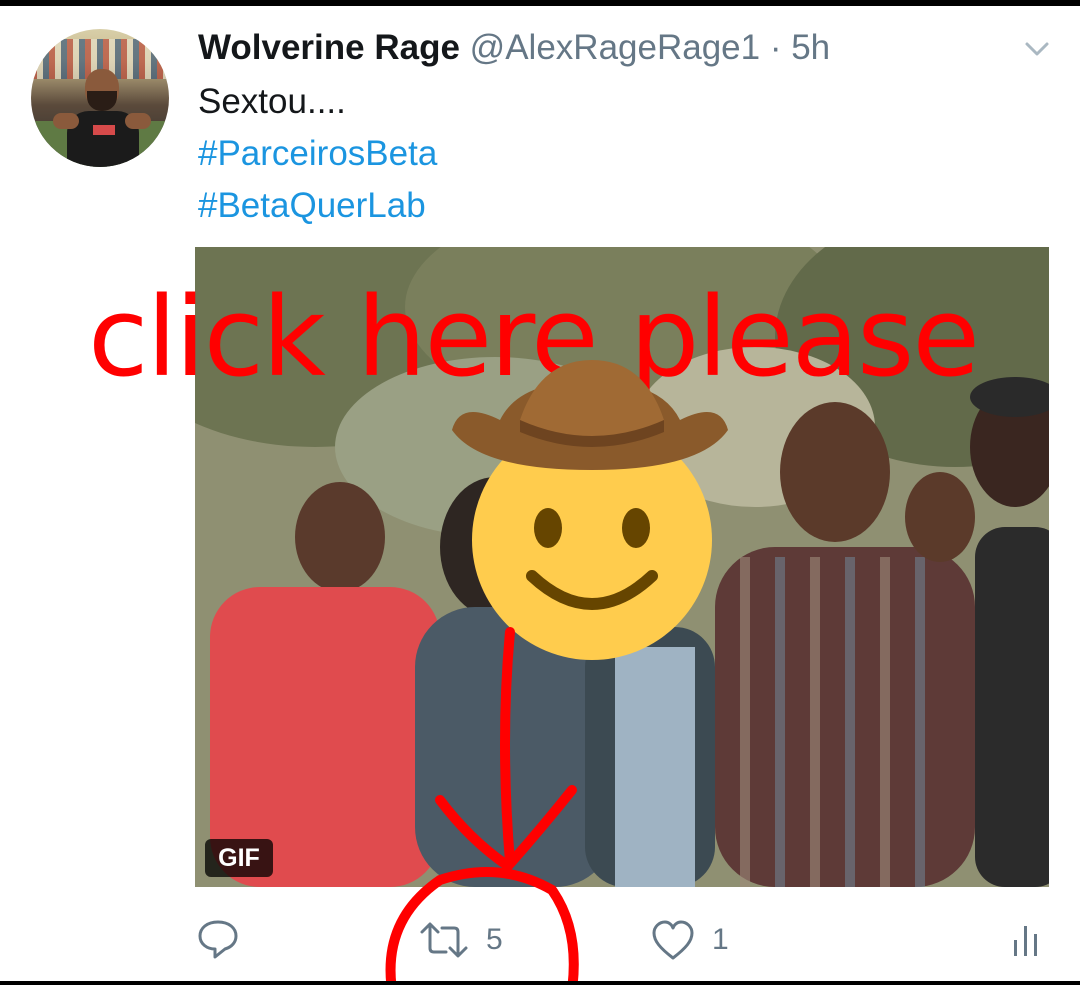 The width and height of the screenshot is (1080, 985). Describe the element at coordinates (100, 98) in the screenshot. I see `avatar` at that location.